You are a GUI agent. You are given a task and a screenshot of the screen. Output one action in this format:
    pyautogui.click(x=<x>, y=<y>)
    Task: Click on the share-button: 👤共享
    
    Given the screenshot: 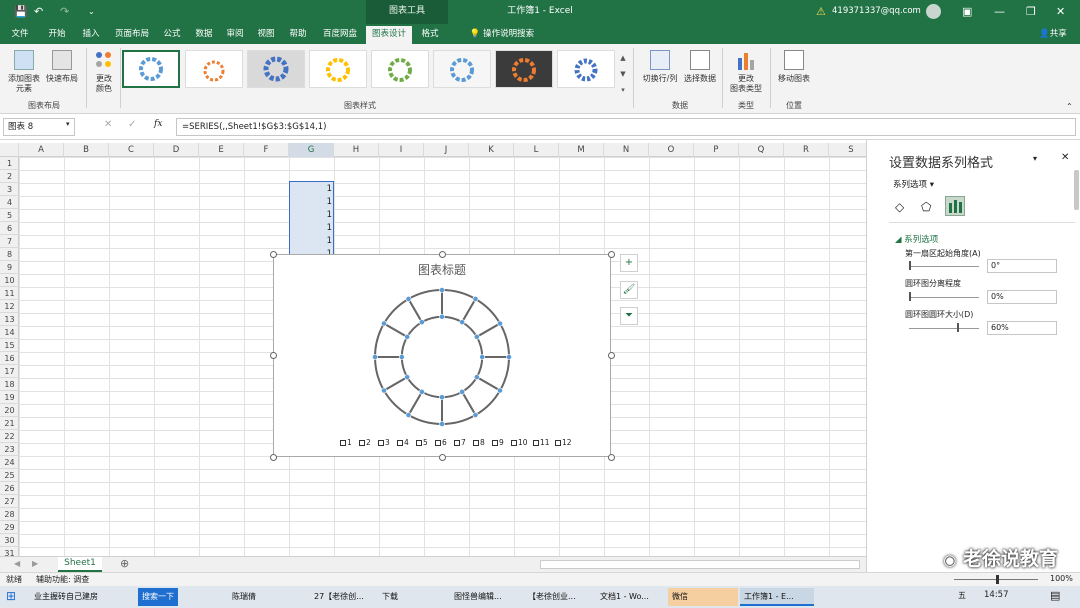 What is the action you would take?
    pyautogui.click(x=1053, y=34)
    